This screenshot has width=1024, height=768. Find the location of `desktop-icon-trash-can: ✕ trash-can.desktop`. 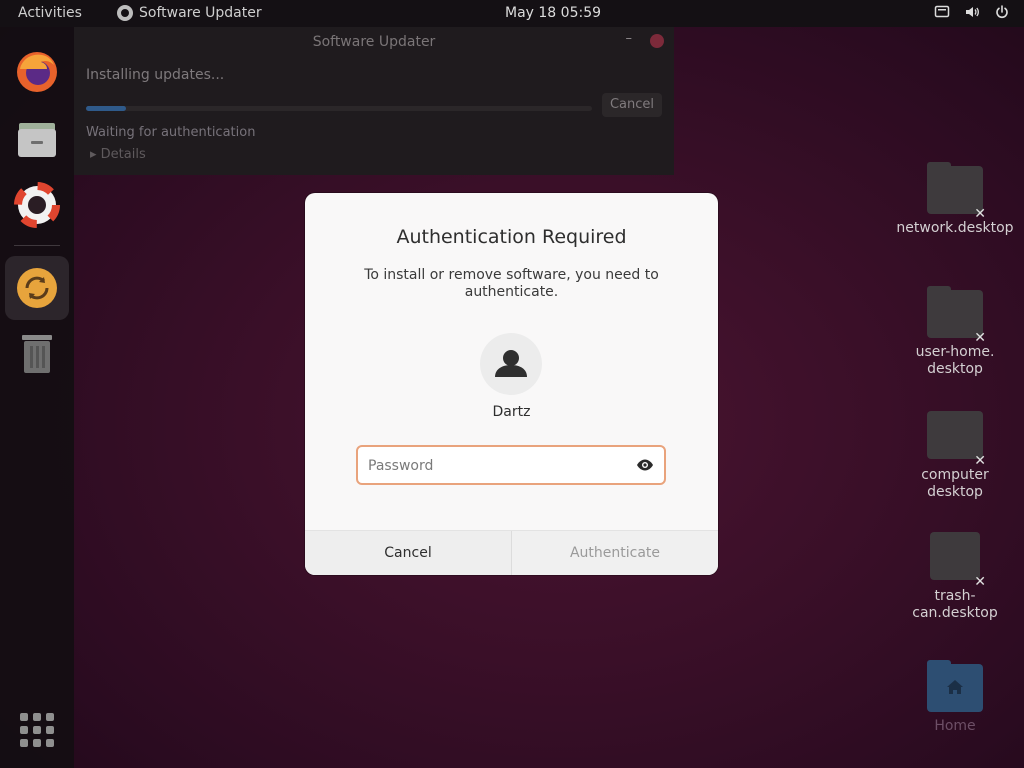

desktop-icon-trash-can: ✕ trash-can.desktop is located at coordinates (955, 576).